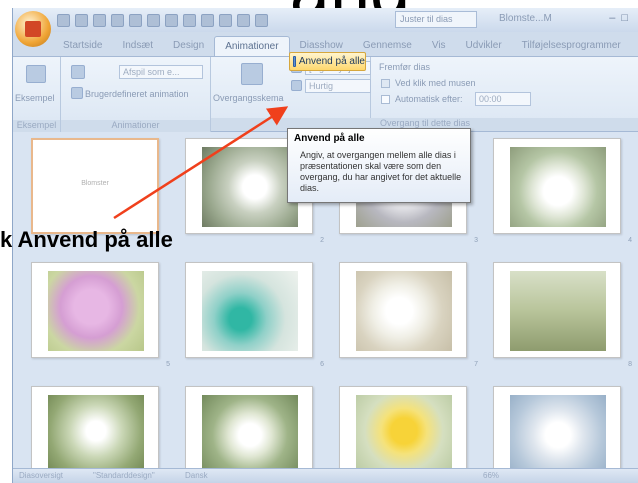 Image resolution: width=638 pixels, height=483 pixels. Describe the element at coordinates (137, 46) in the screenshot. I see `tab-indsaet: Indsæt` at that location.